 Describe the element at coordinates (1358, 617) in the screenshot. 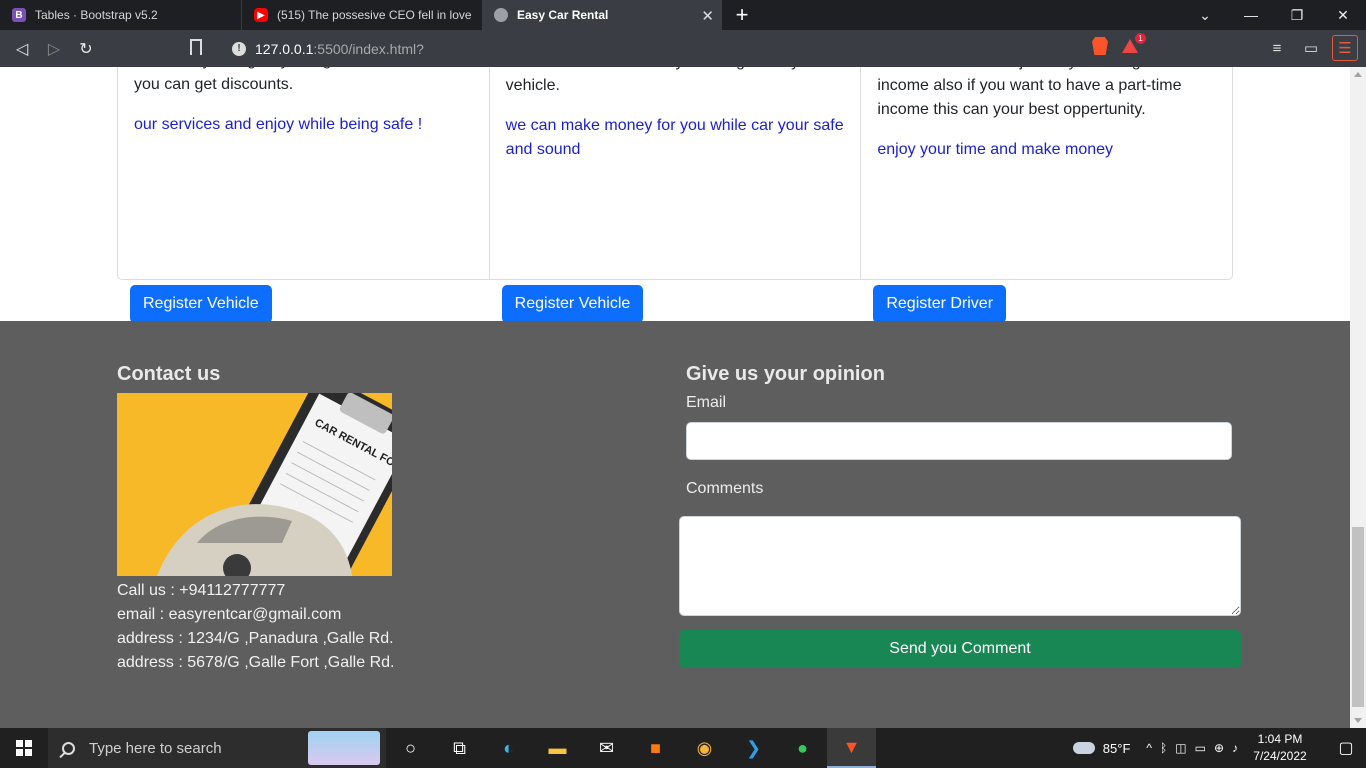

I see `scroll-thumb` at that location.